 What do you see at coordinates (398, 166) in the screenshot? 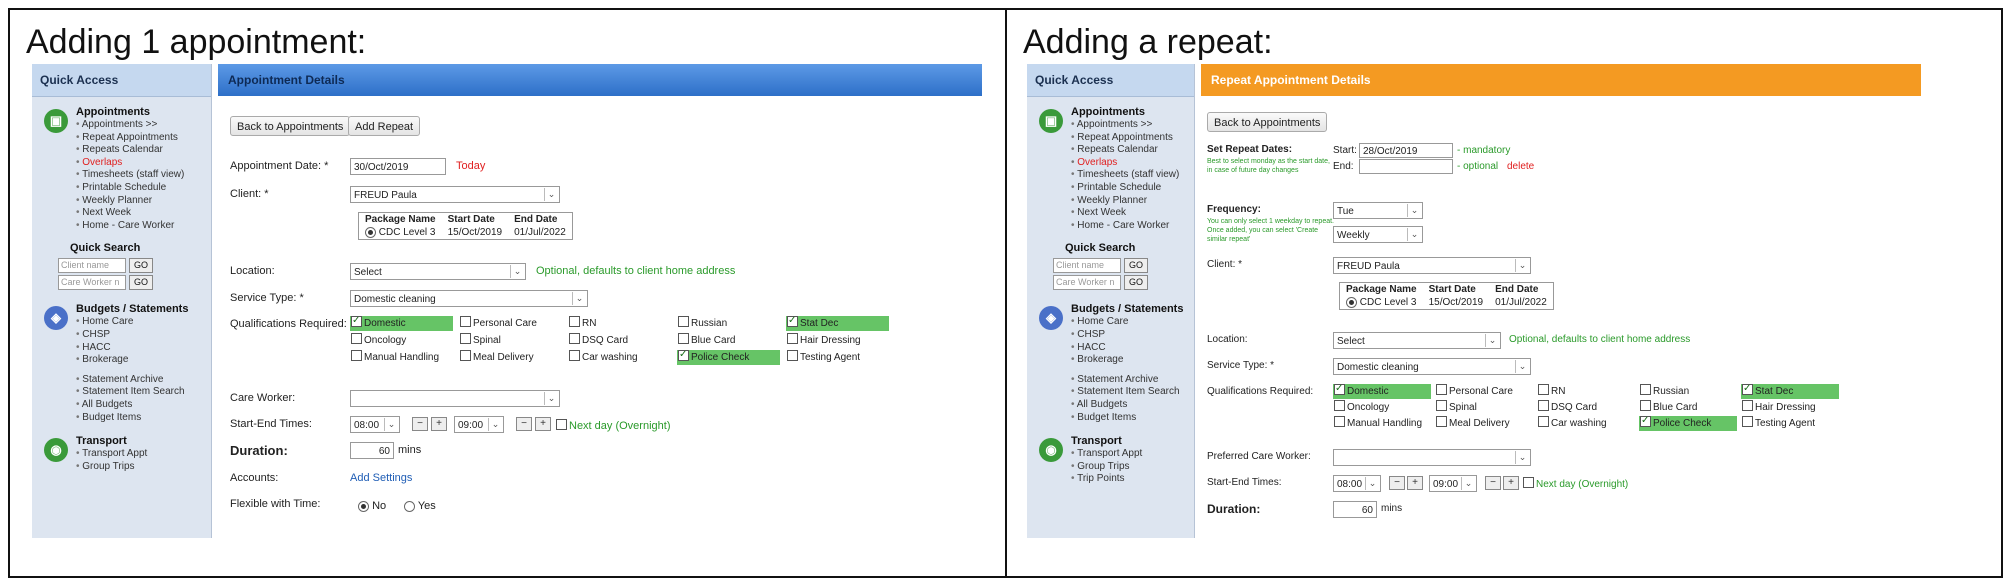
I see `appointment-date-input: 30/Oct/2019` at bounding box center [398, 166].